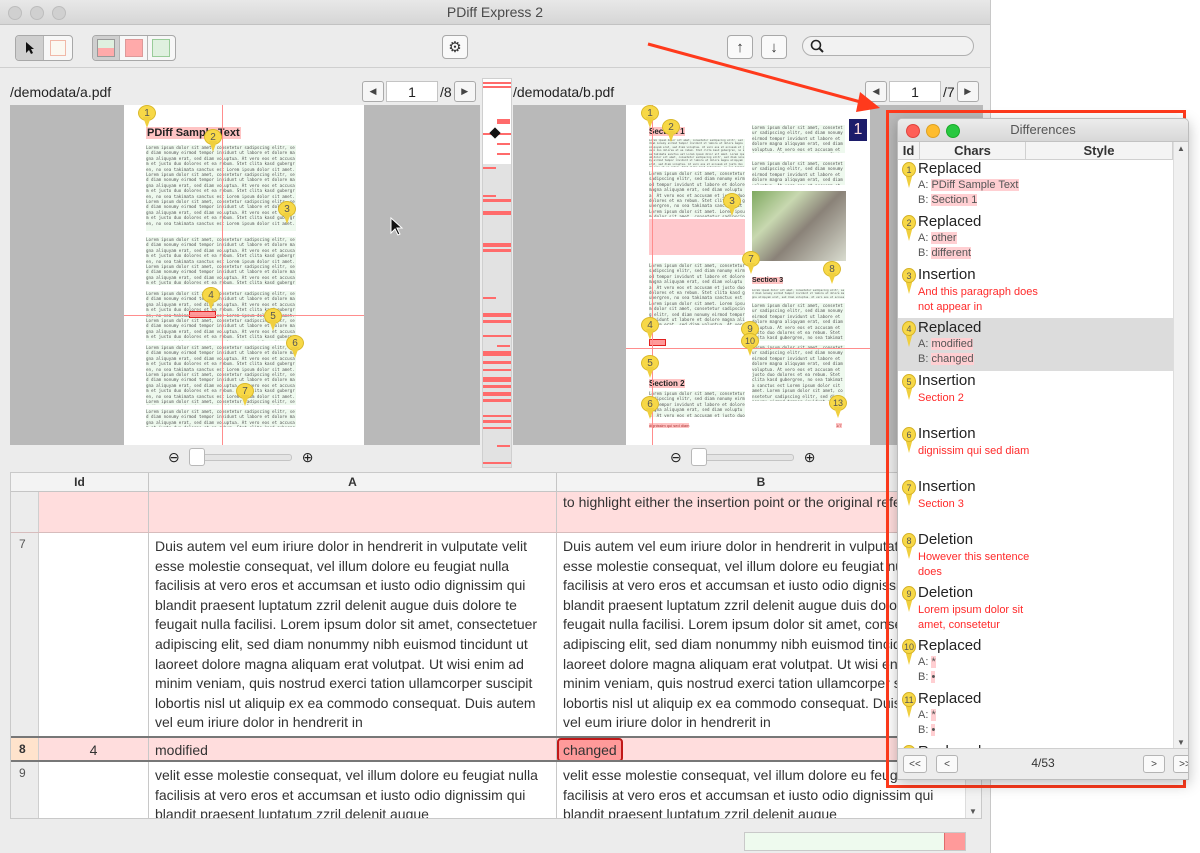  I want to click on window-title: PDiff Express 2, so click(495, 12).